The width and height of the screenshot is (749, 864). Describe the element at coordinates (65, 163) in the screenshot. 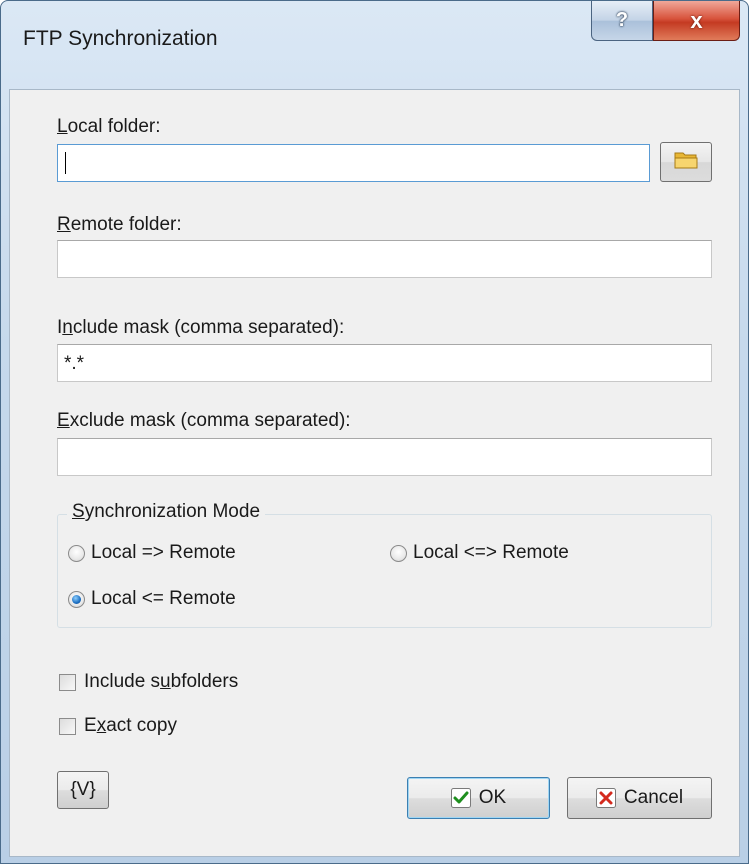

I see `text-caret` at that location.